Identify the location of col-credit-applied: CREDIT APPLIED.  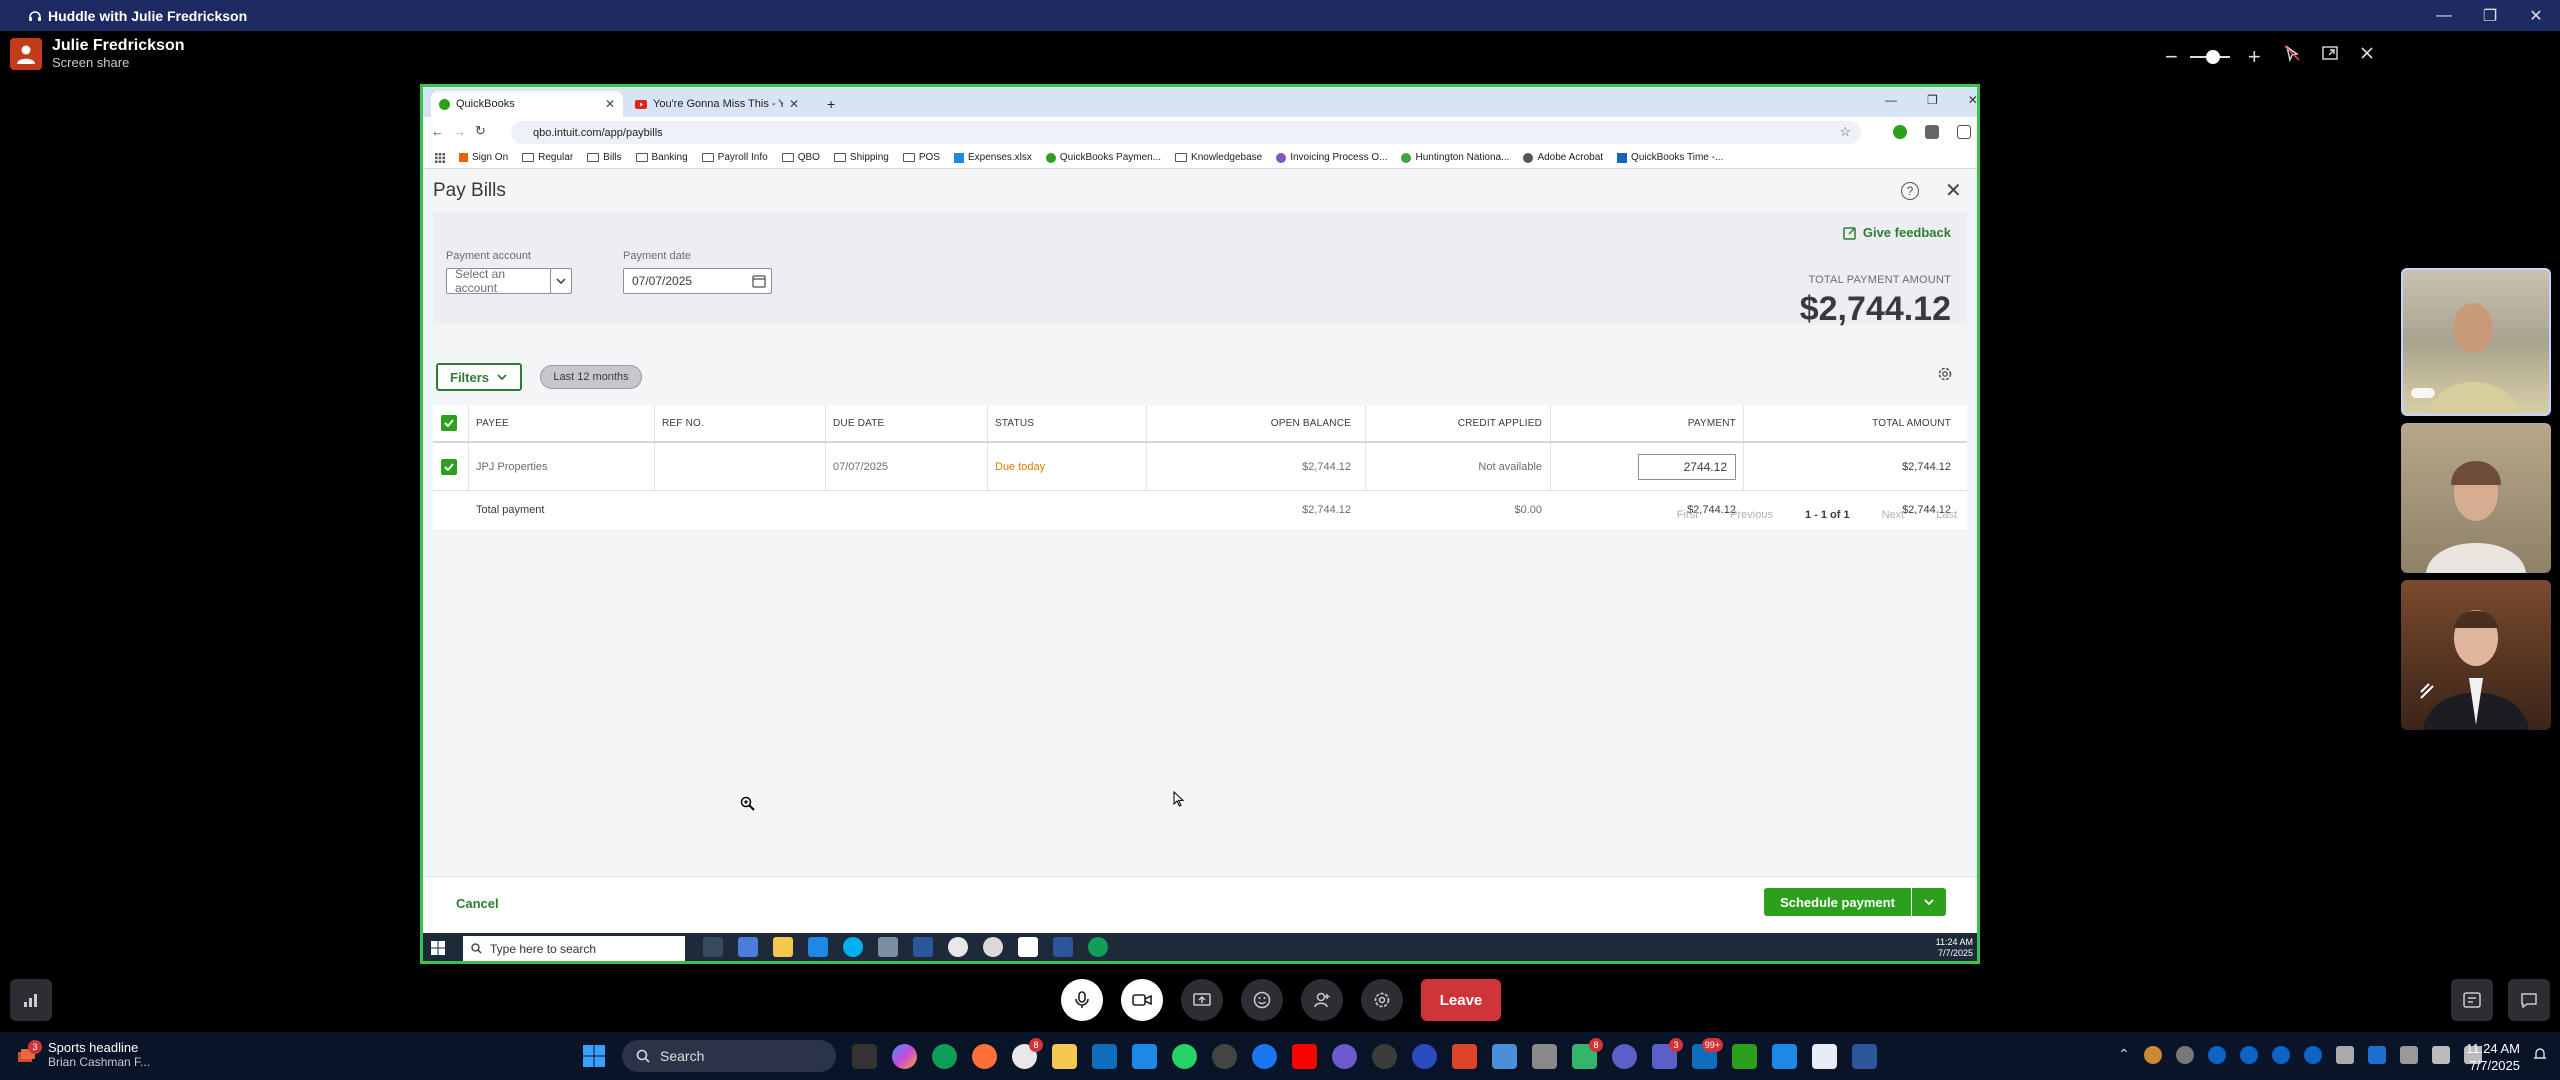
(1453, 423).